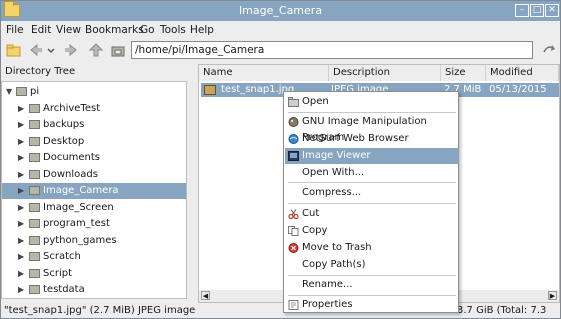 The width and height of the screenshot is (561, 319). I want to click on menu-item-image-viewer: Image Viewer, so click(372, 156).